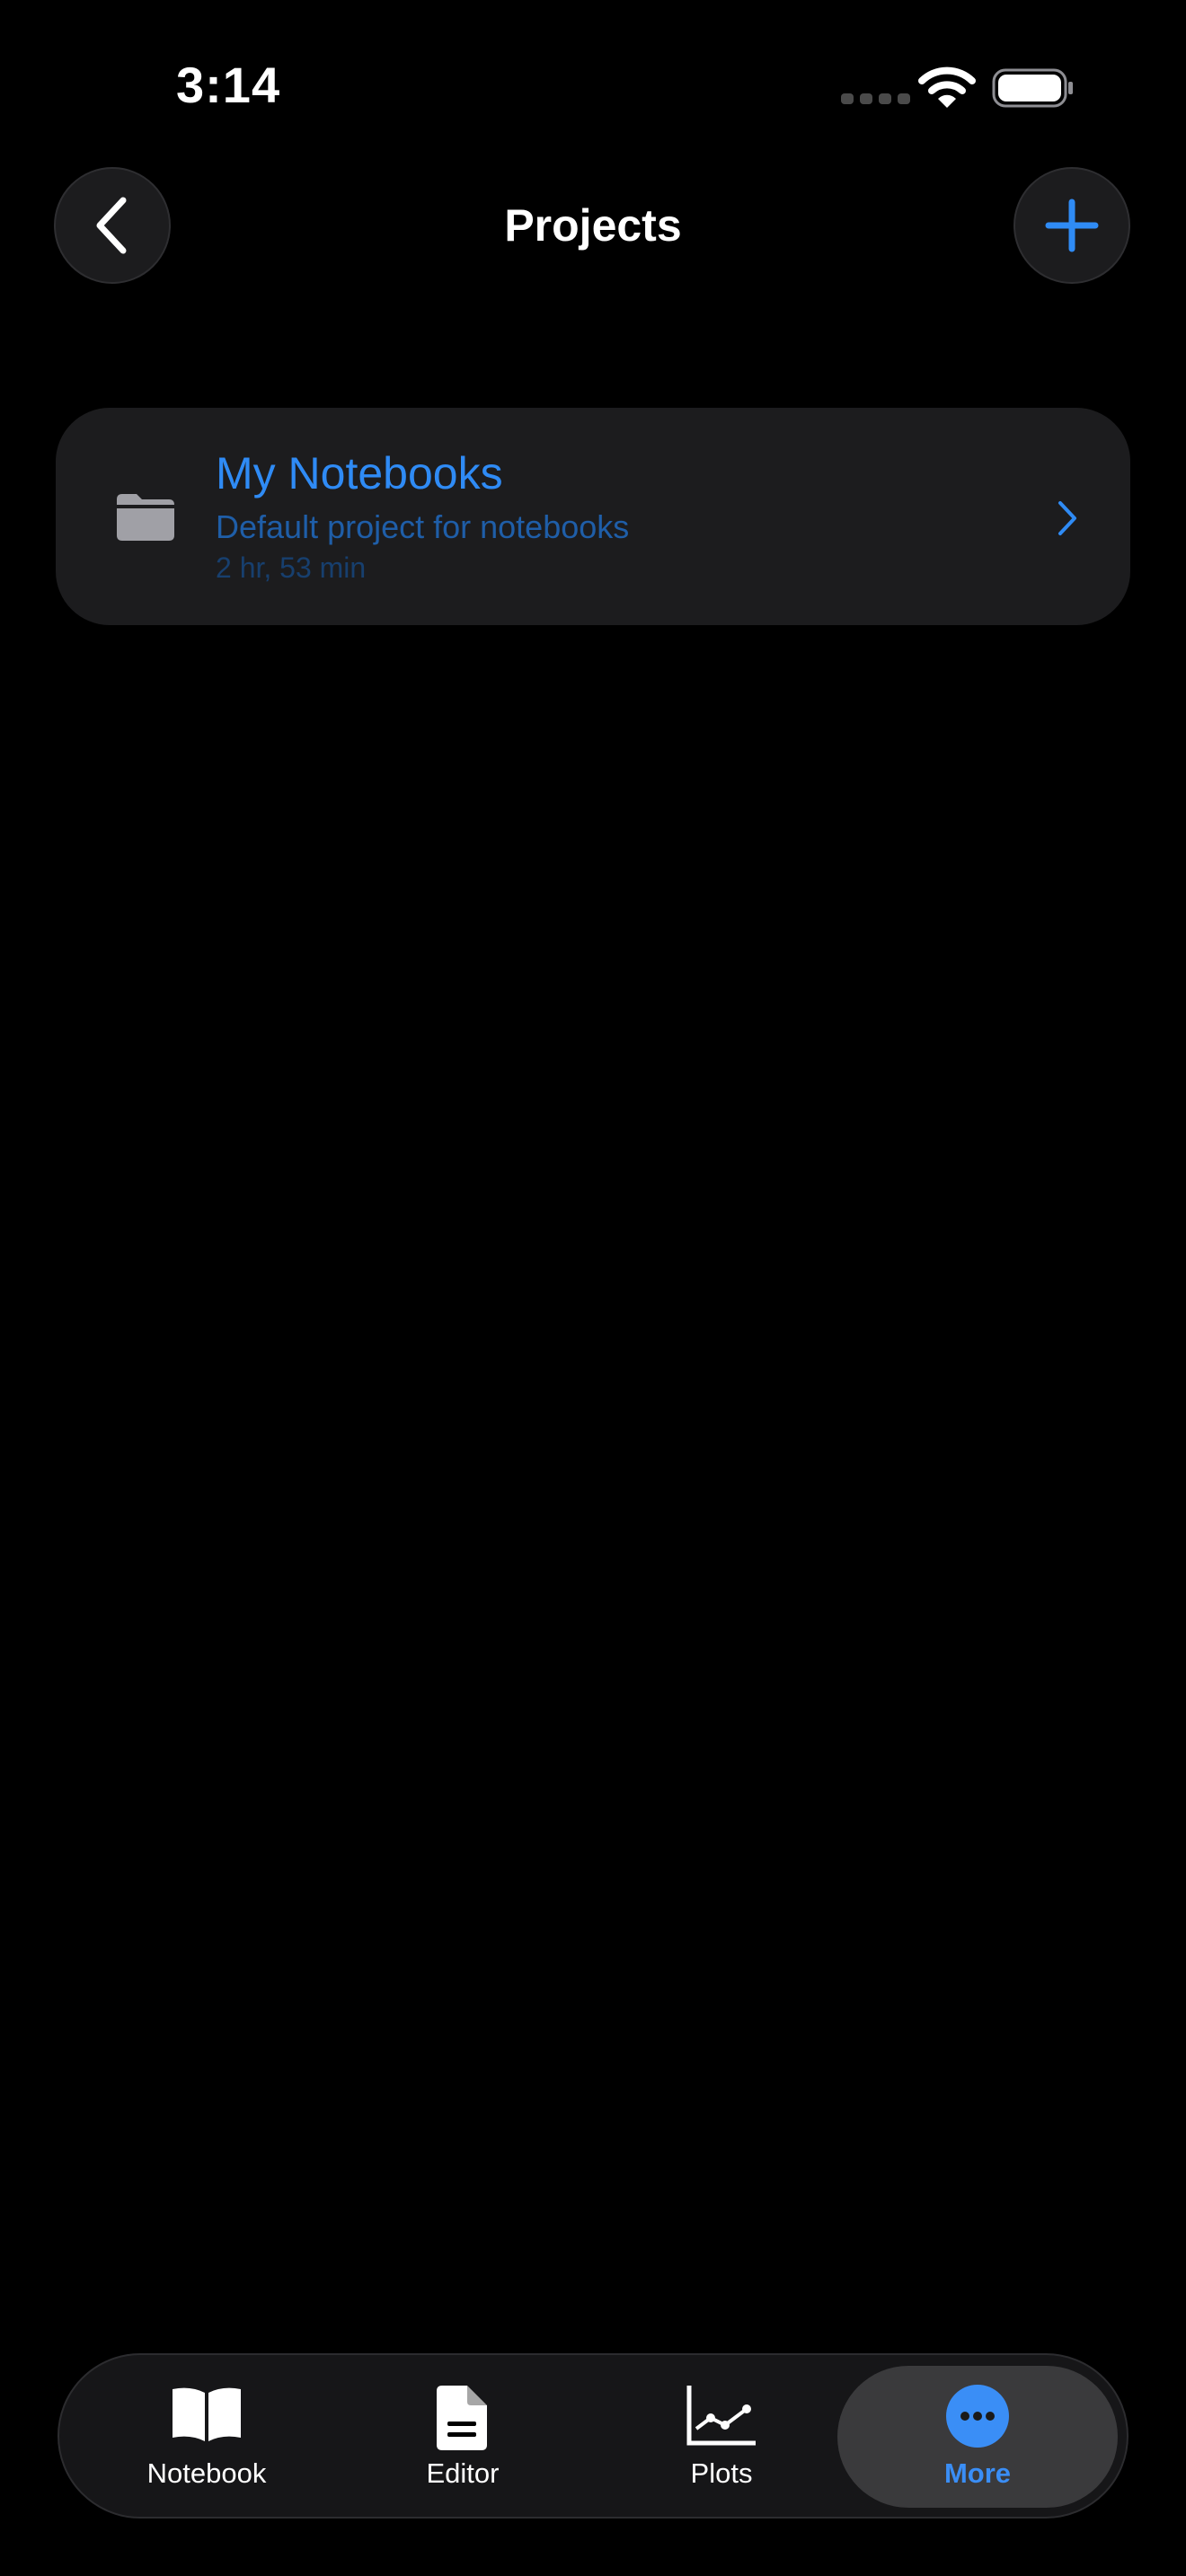 The height and width of the screenshot is (2576, 1186). I want to click on chevron-right-icon, so click(1067, 518).